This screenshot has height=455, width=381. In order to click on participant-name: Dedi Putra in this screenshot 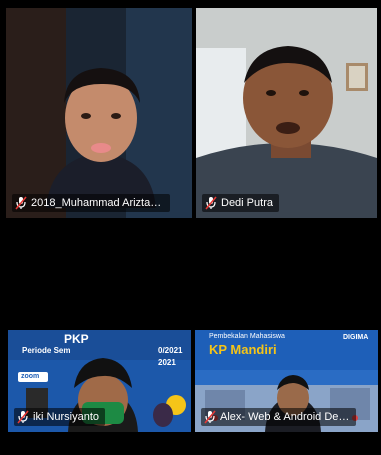, I will do `click(247, 203)`.